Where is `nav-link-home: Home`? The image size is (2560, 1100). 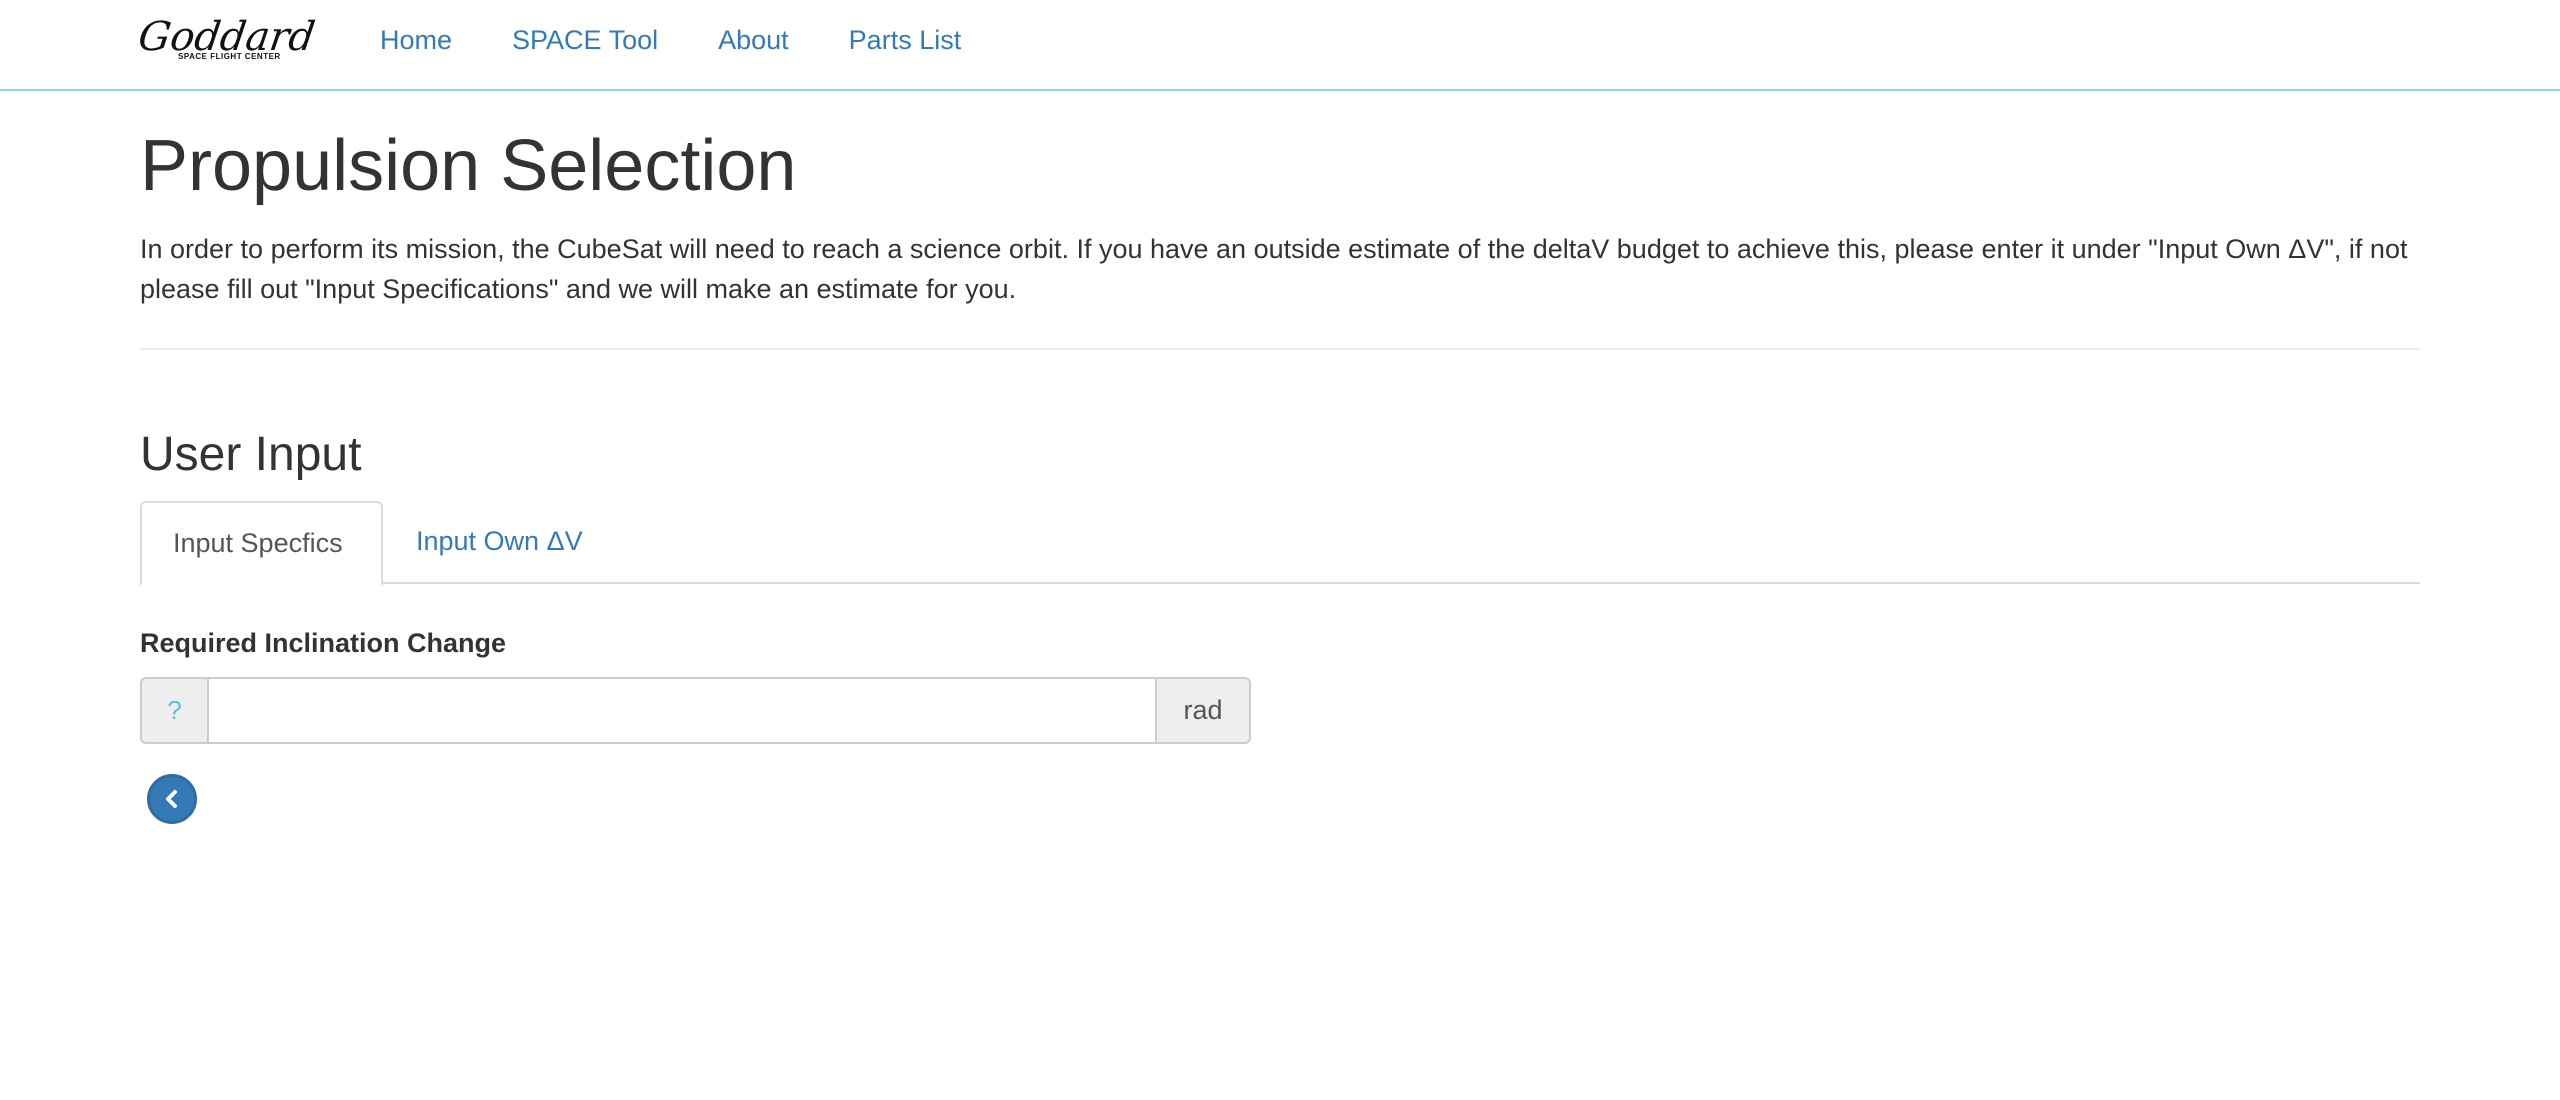
nav-link-home: Home is located at coordinates (416, 40).